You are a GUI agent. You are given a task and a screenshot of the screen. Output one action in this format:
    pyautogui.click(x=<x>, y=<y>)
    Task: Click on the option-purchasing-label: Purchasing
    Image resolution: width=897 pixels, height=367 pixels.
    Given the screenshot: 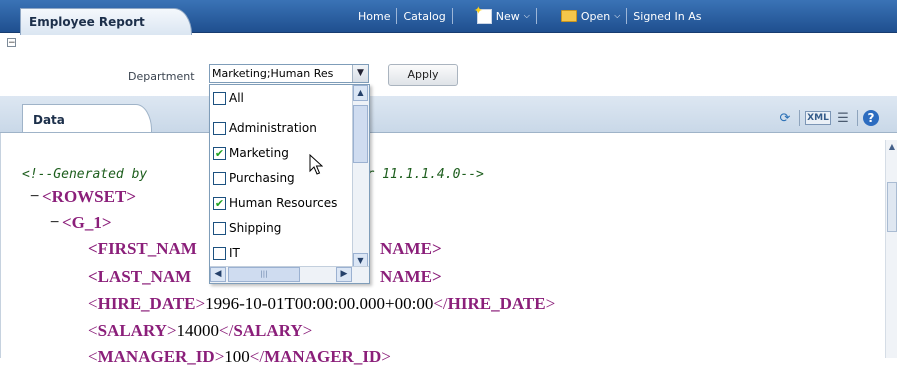 What is the action you would take?
    pyautogui.click(x=262, y=178)
    